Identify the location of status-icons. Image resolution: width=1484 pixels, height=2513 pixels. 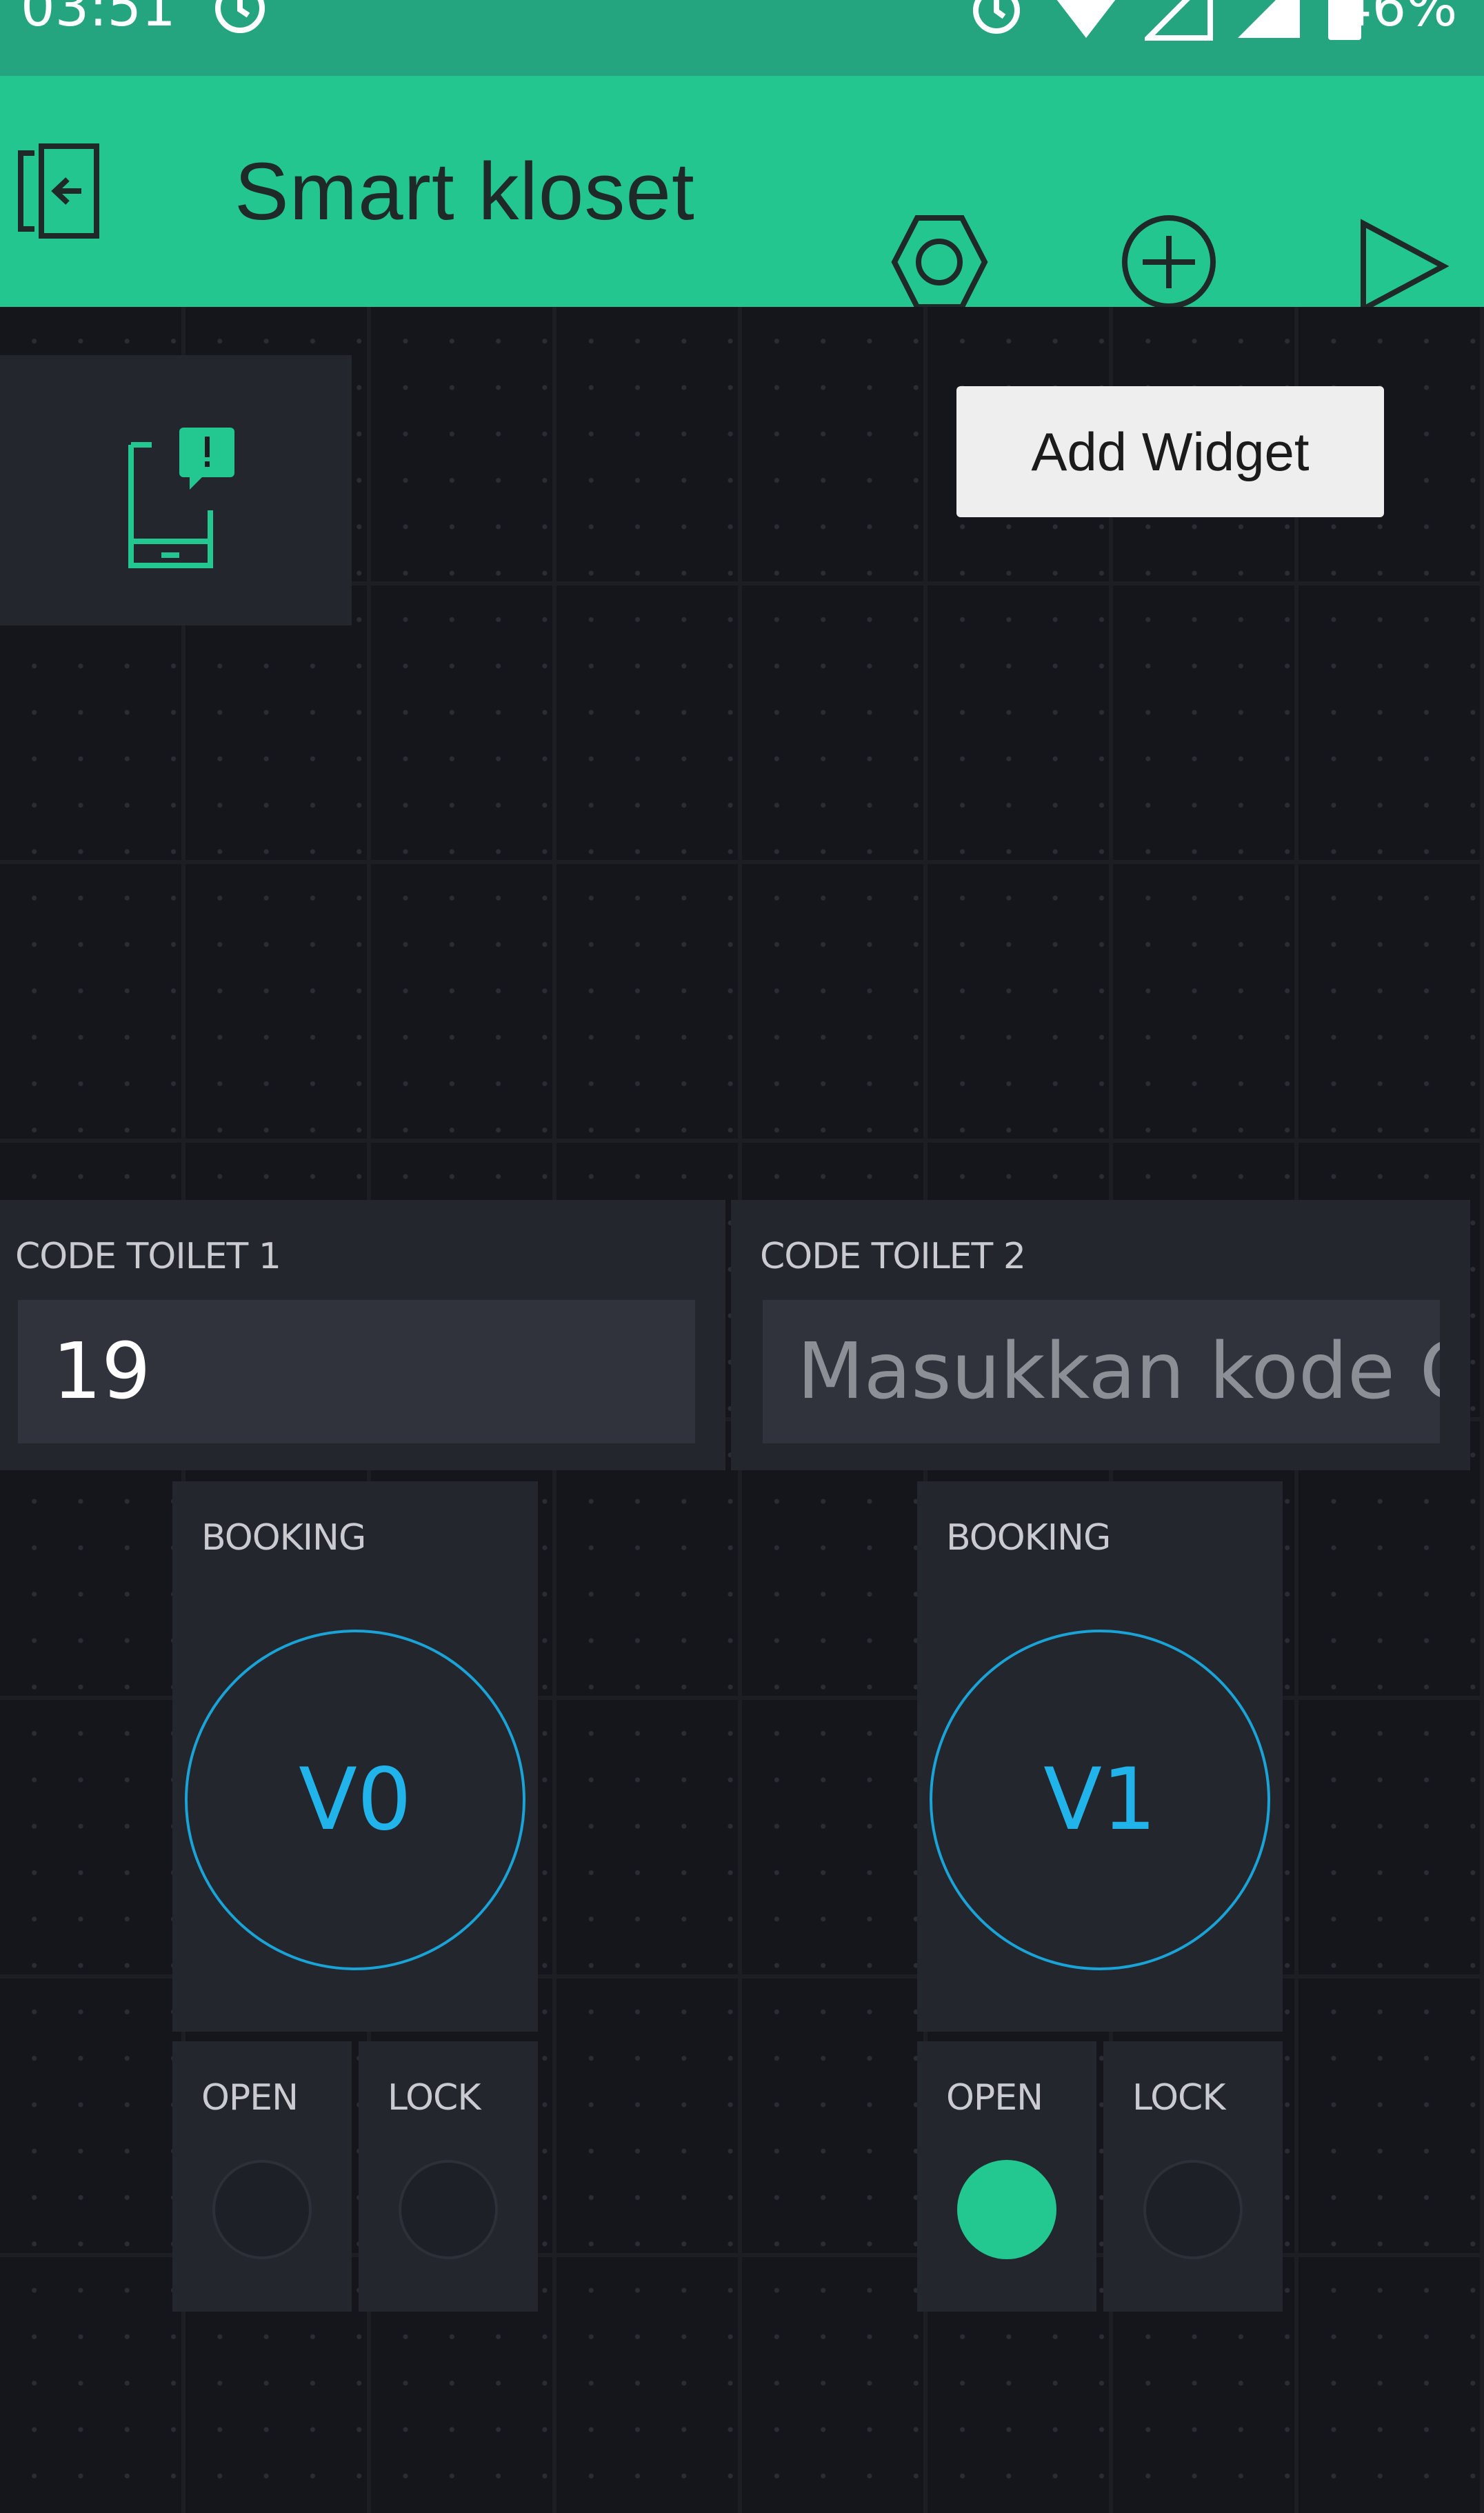
(1165, 20).